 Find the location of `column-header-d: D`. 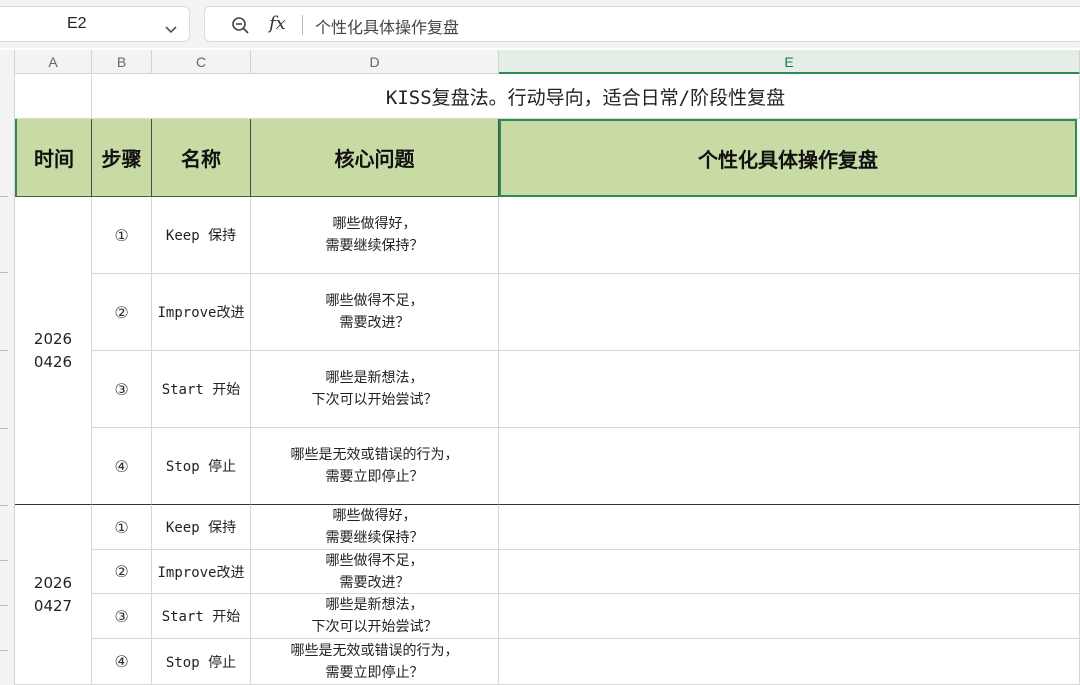

column-header-d: D is located at coordinates (375, 62).